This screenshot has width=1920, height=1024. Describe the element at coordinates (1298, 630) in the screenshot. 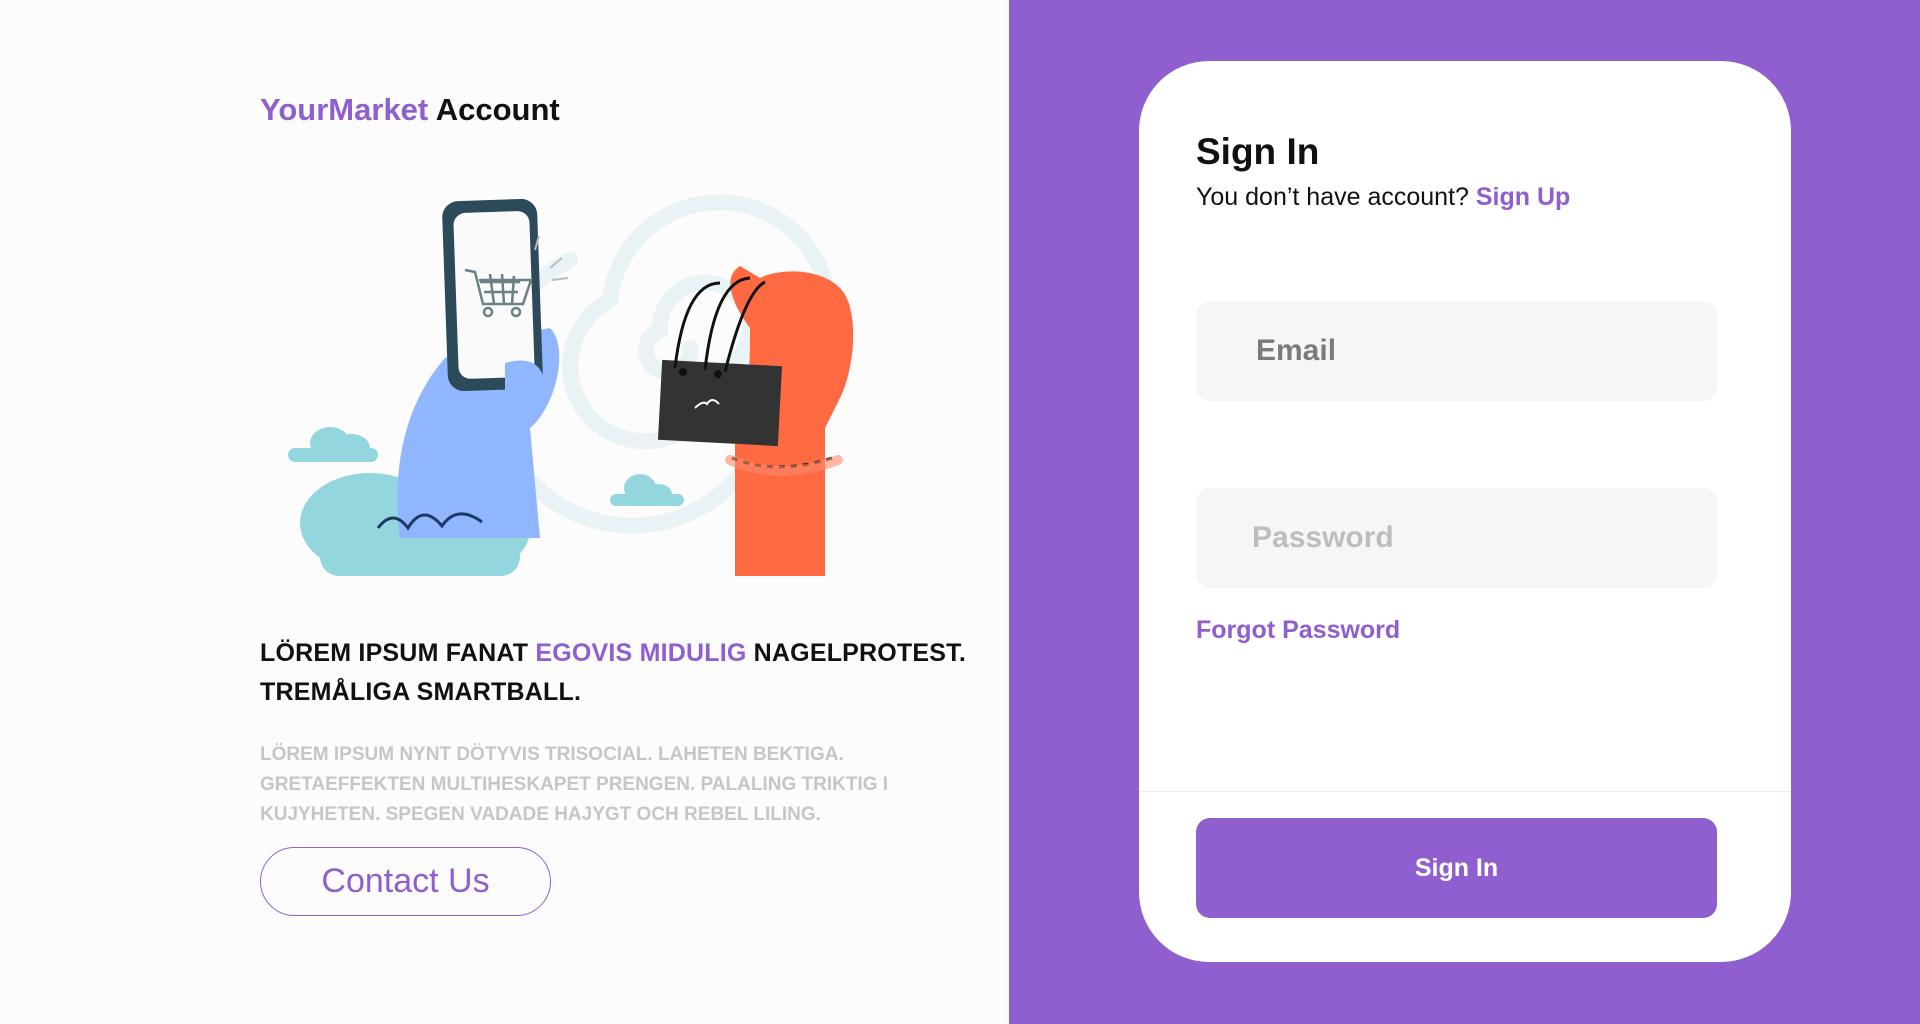

I see `forgot-password-link: Forgot Password` at that location.